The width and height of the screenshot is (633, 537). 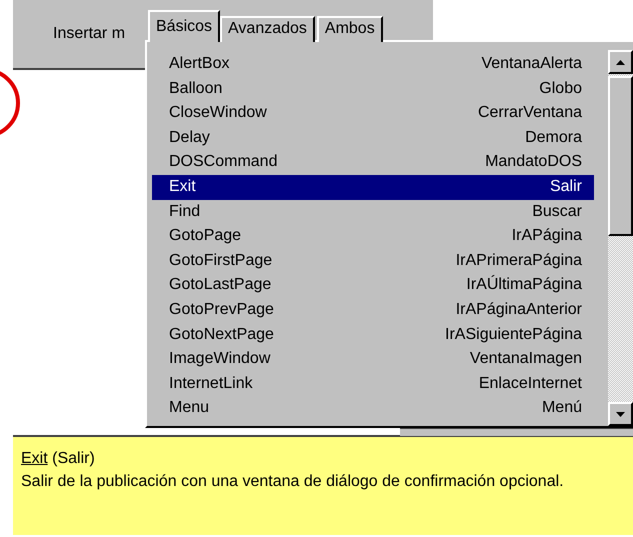 I want to click on command-translation: CerrarVentana, so click(x=530, y=113).